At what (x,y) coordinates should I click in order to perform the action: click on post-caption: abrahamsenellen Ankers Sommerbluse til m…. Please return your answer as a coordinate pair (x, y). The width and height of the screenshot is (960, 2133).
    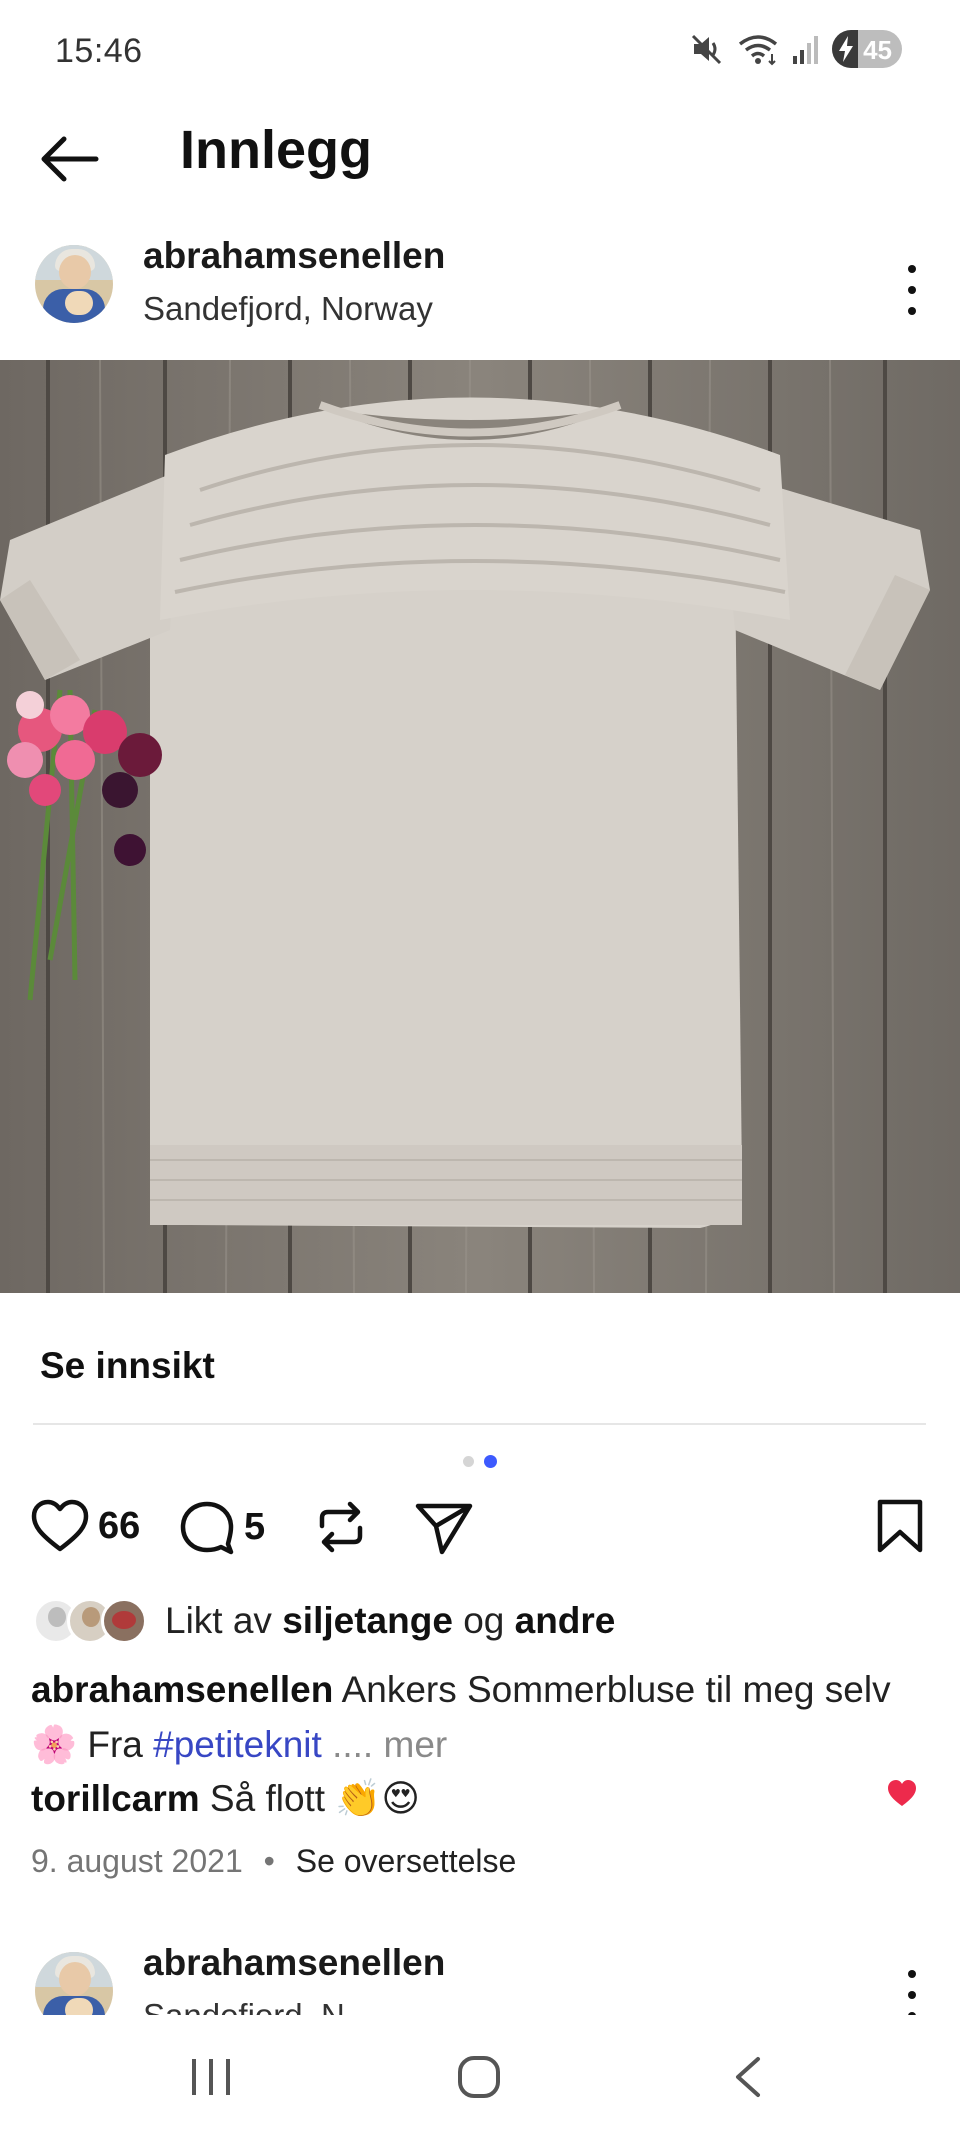
    Looking at the image, I should click on (481, 1717).